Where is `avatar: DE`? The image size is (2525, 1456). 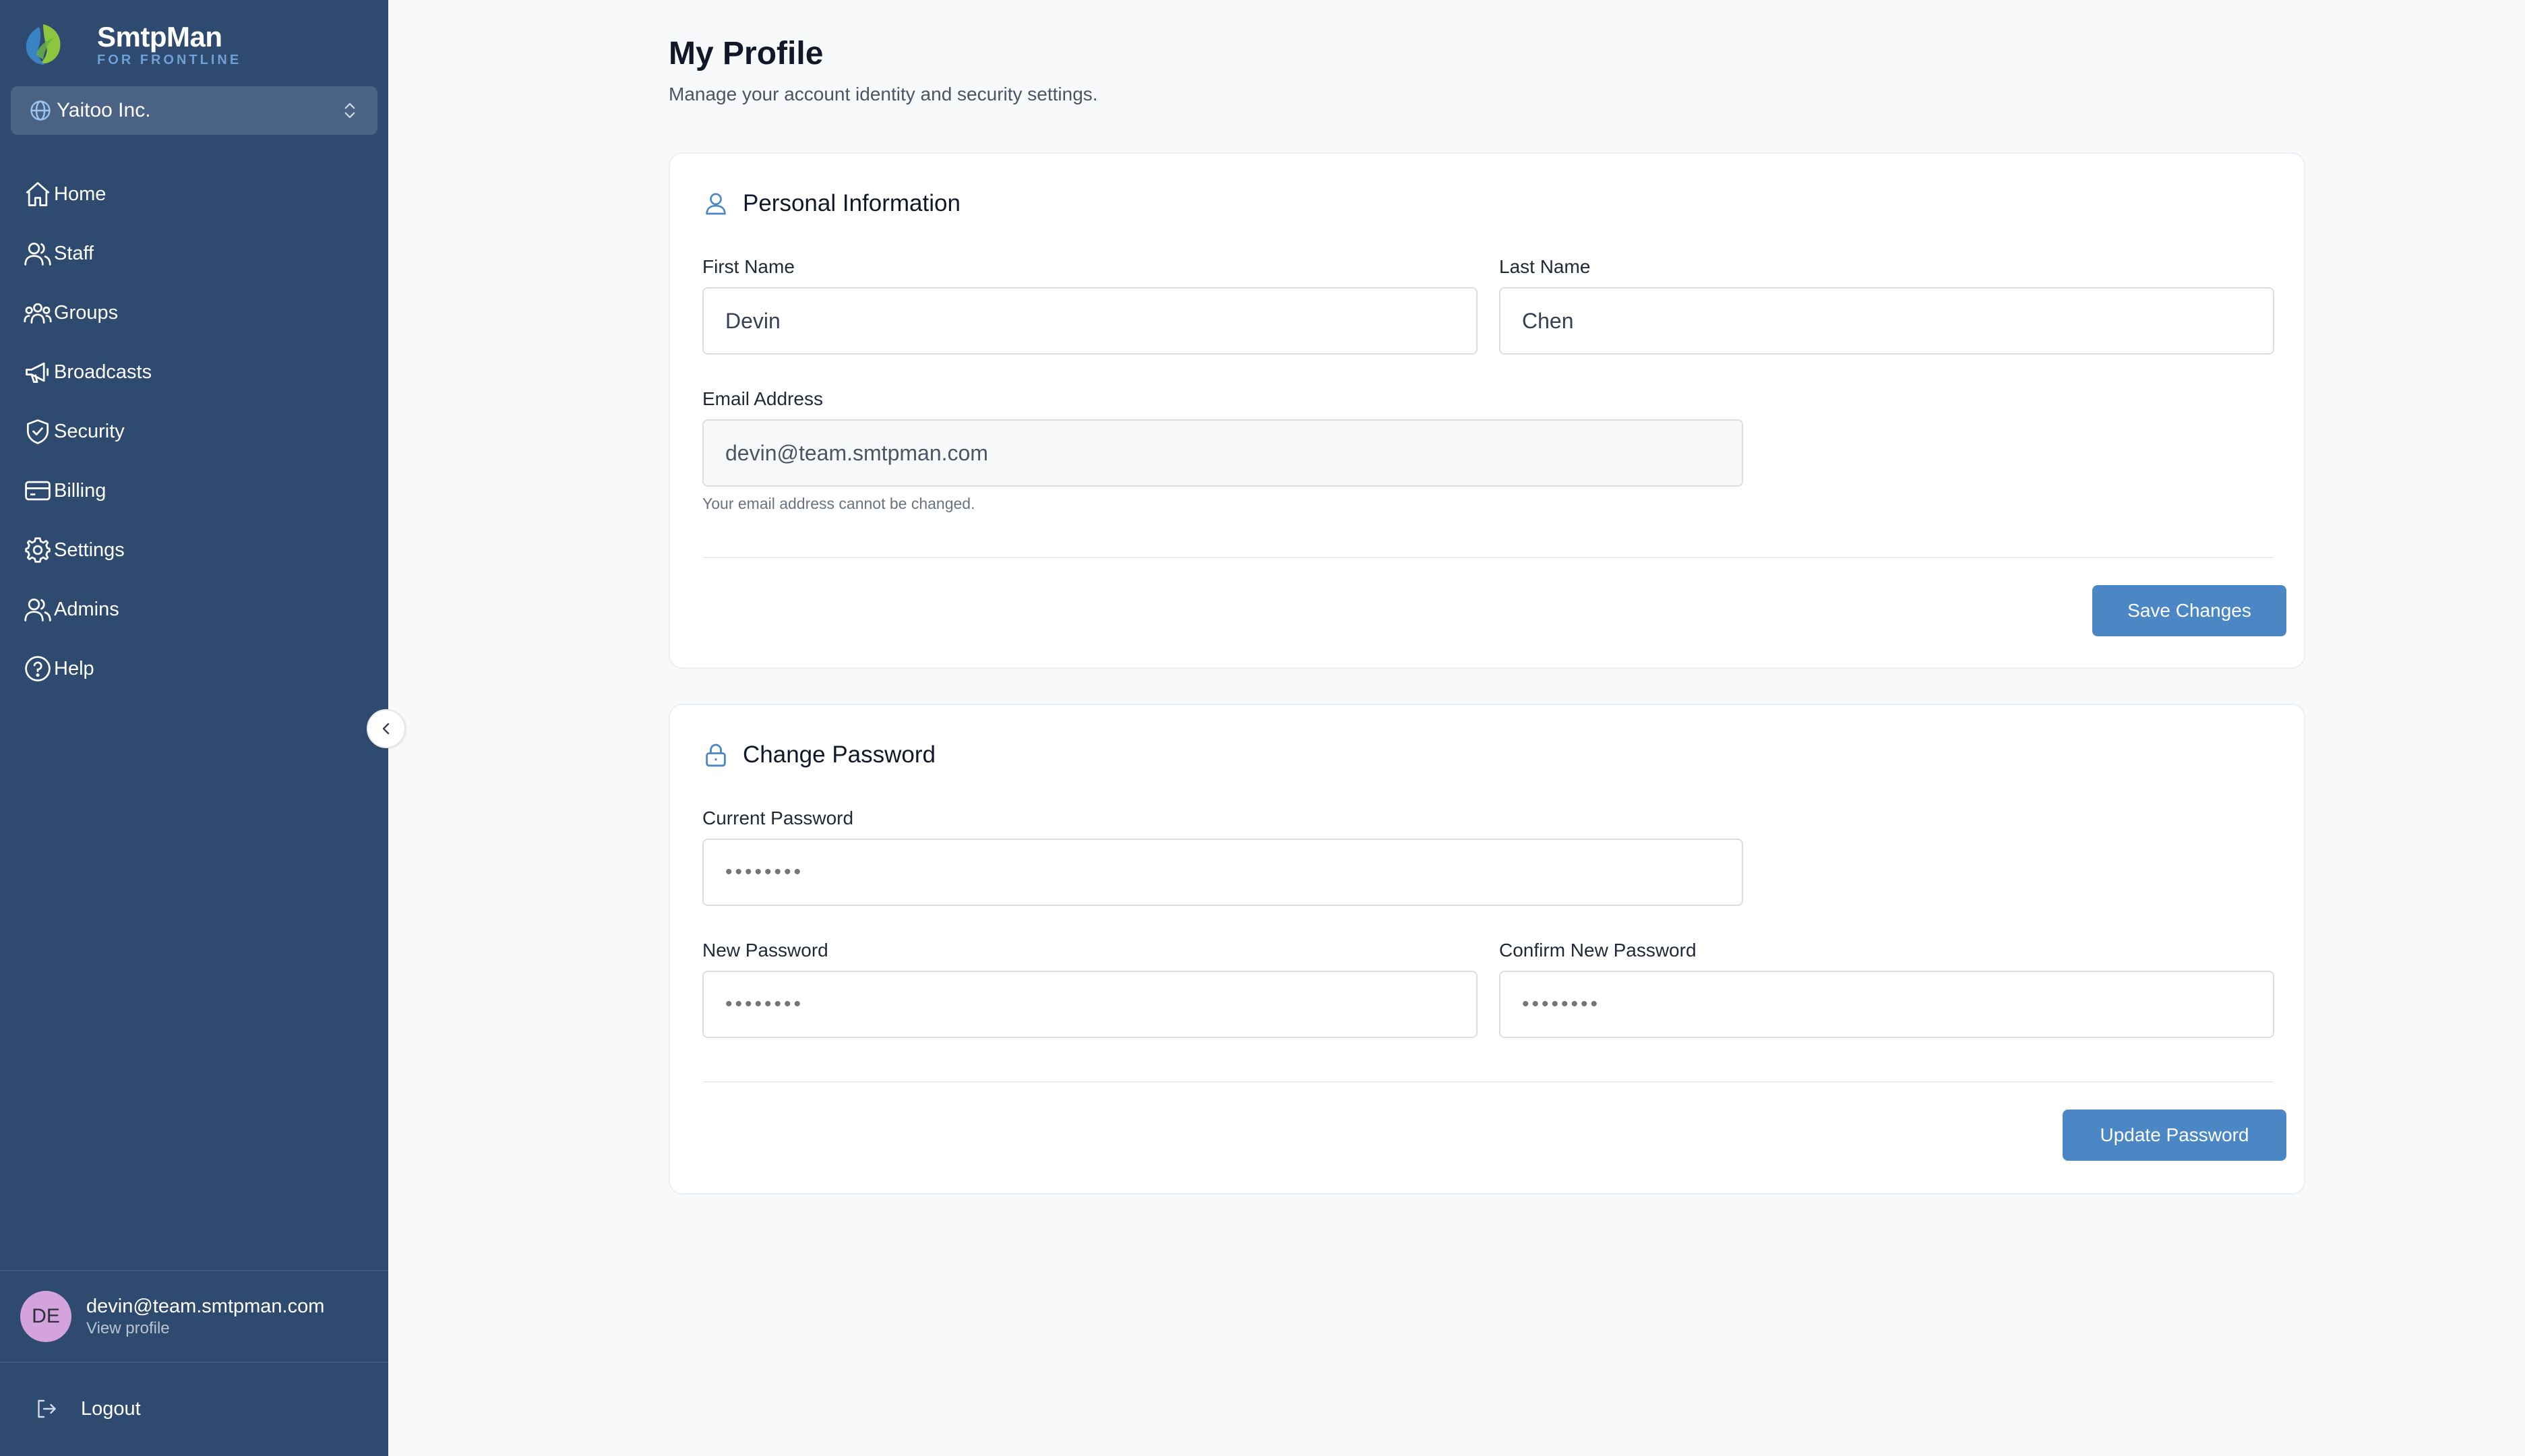
avatar: DE is located at coordinates (45, 1316).